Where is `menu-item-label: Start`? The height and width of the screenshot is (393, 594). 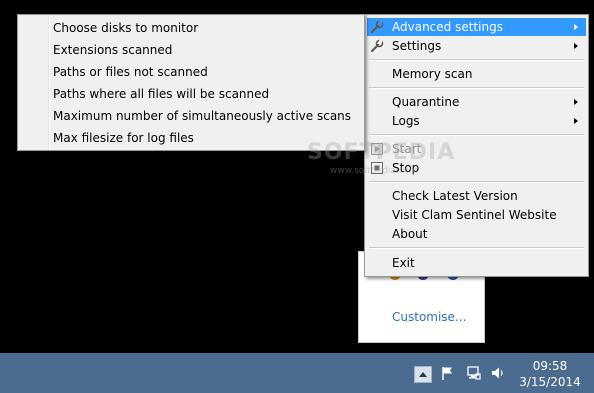 menu-item-label: Start is located at coordinates (407, 149).